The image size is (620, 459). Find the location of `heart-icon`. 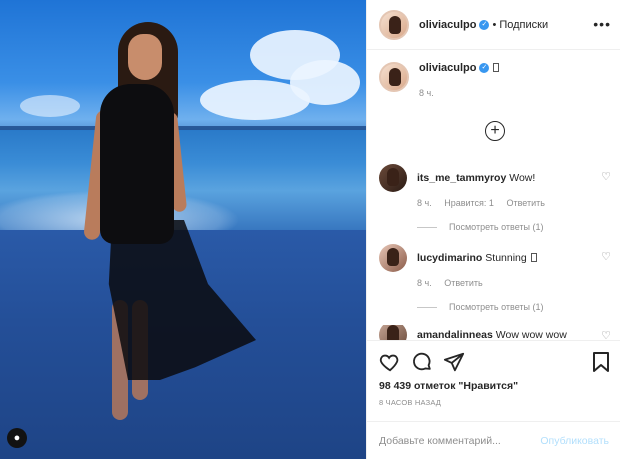

heart-icon is located at coordinates (390, 362).